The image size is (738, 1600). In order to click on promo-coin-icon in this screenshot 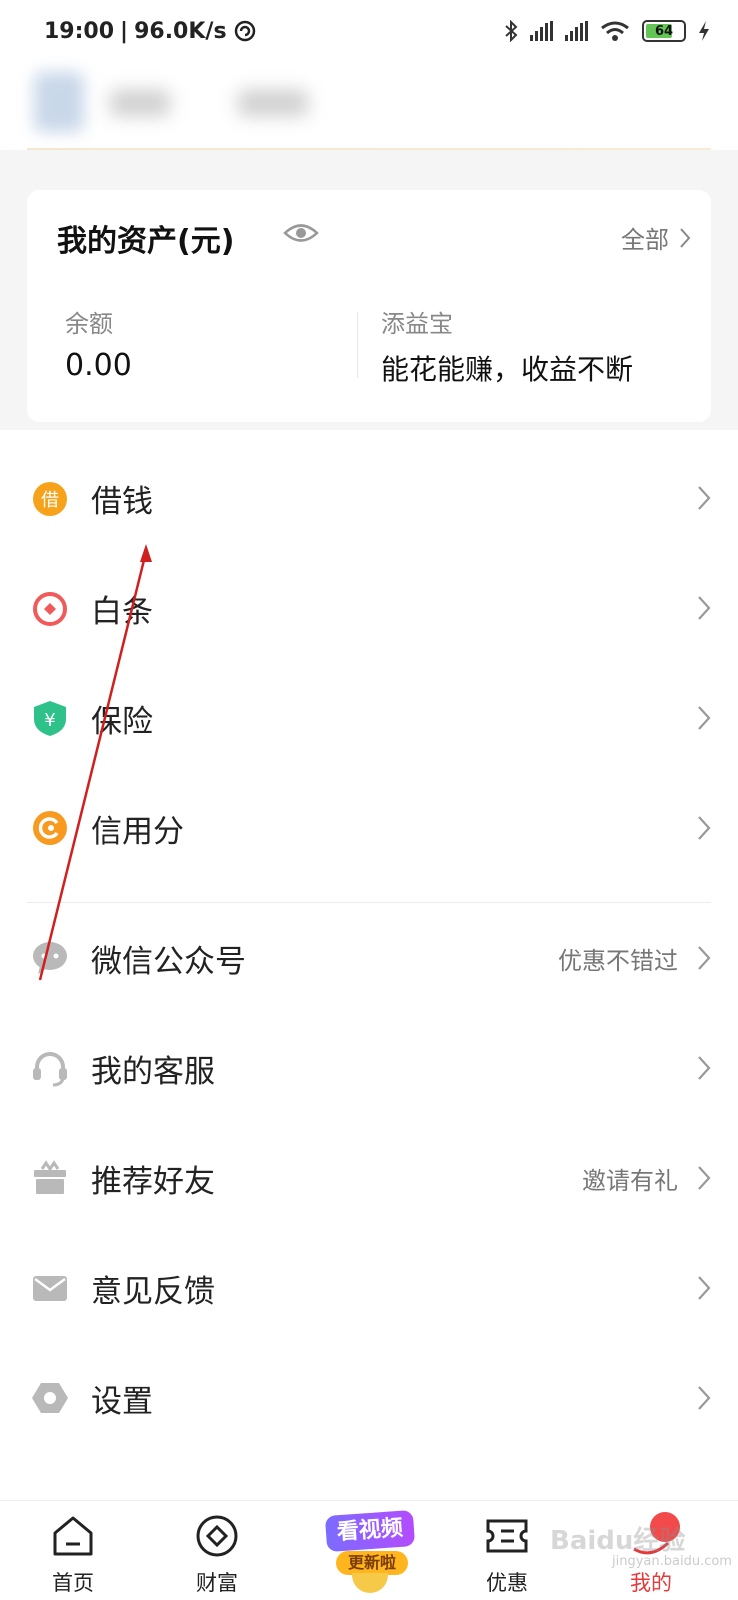, I will do `click(370, 1583)`.